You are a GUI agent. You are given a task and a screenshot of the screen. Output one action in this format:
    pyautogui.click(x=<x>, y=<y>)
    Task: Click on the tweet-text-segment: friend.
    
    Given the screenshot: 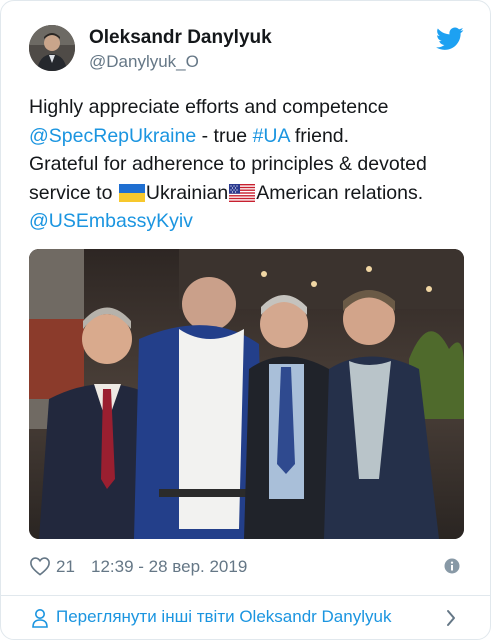 What is the action you would take?
    pyautogui.click(x=319, y=135)
    